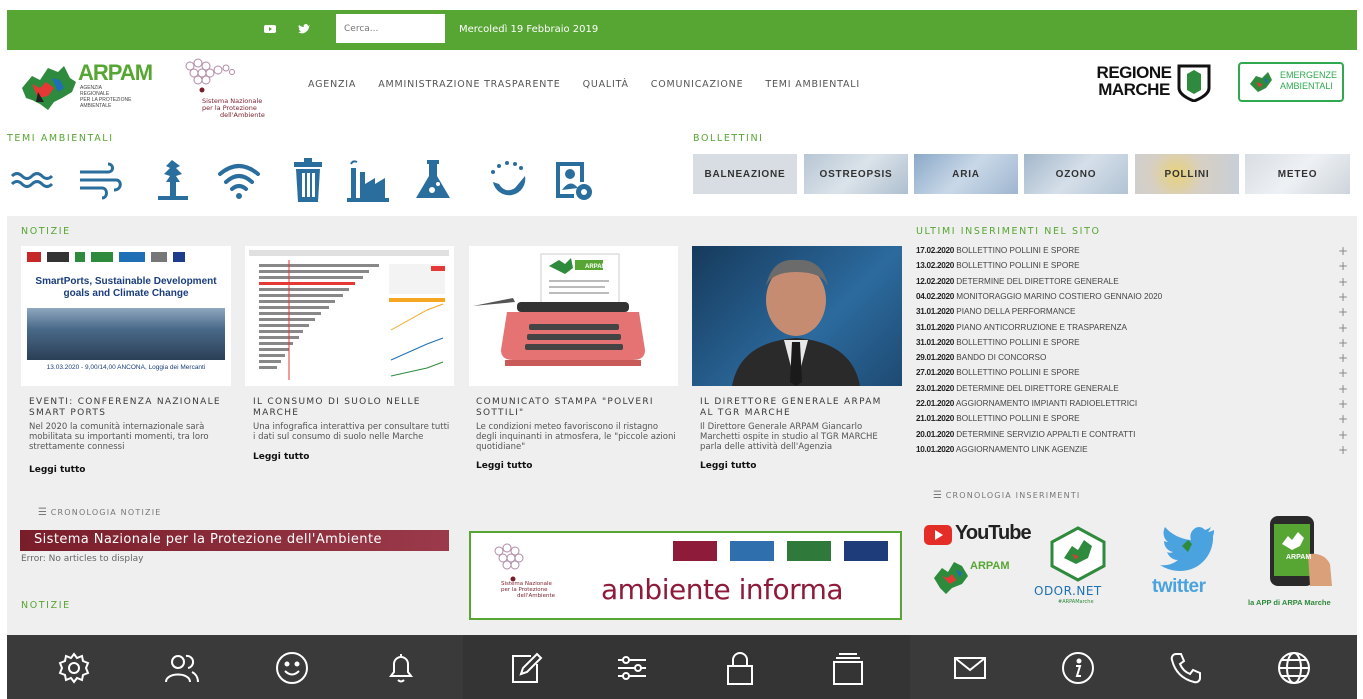  Describe the element at coordinates (1187, 174) in the screenshot. I see `bollettino-pollini: POLLINI` at that location.